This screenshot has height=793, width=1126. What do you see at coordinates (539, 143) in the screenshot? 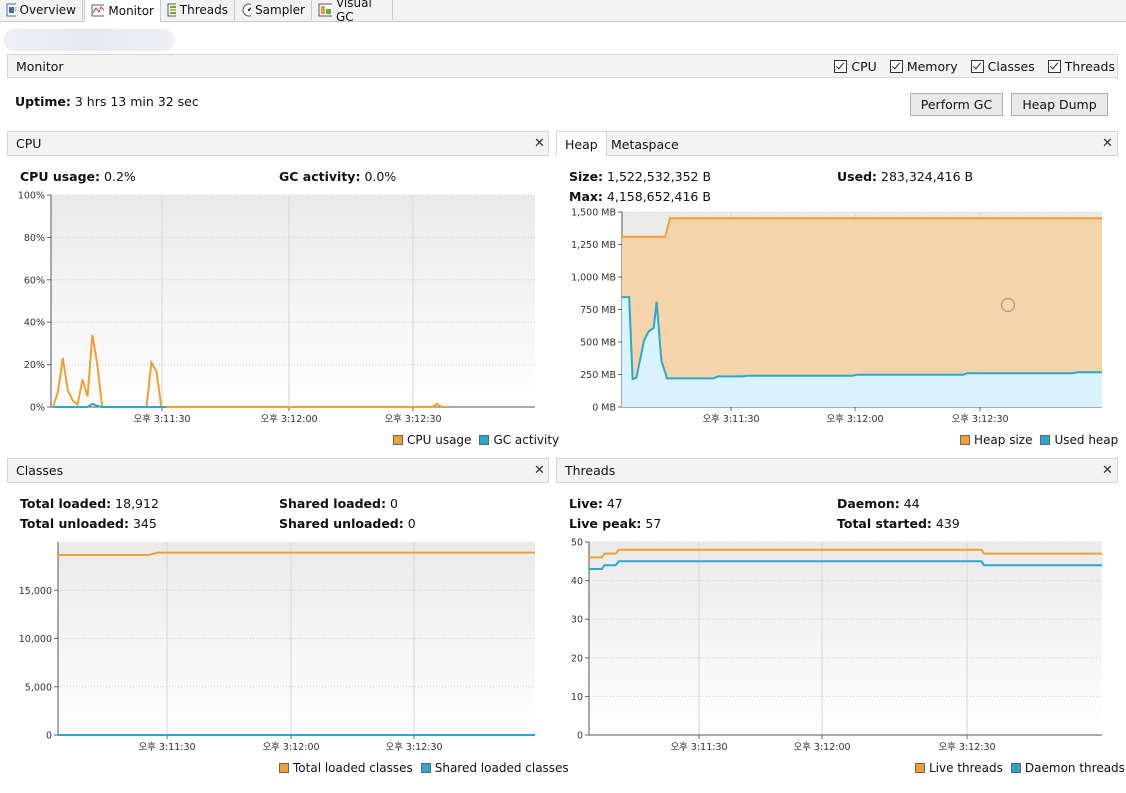
I see `cpu-close-icon: ✕` at bounding box center [539, 143].